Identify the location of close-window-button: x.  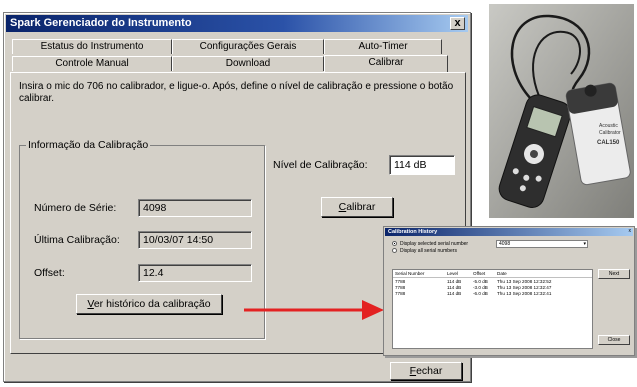
(457, 23).